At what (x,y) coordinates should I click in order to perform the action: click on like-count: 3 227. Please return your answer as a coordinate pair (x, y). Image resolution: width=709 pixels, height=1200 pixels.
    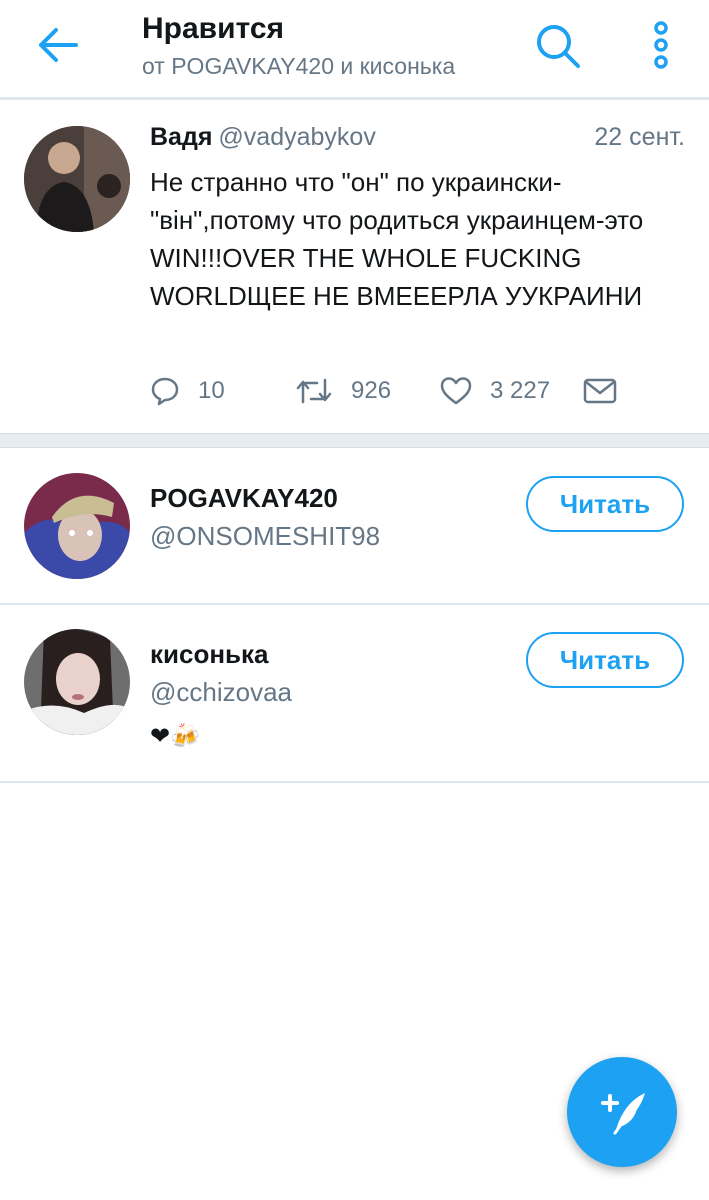
    Looking at the image, I should click on (520, 390).